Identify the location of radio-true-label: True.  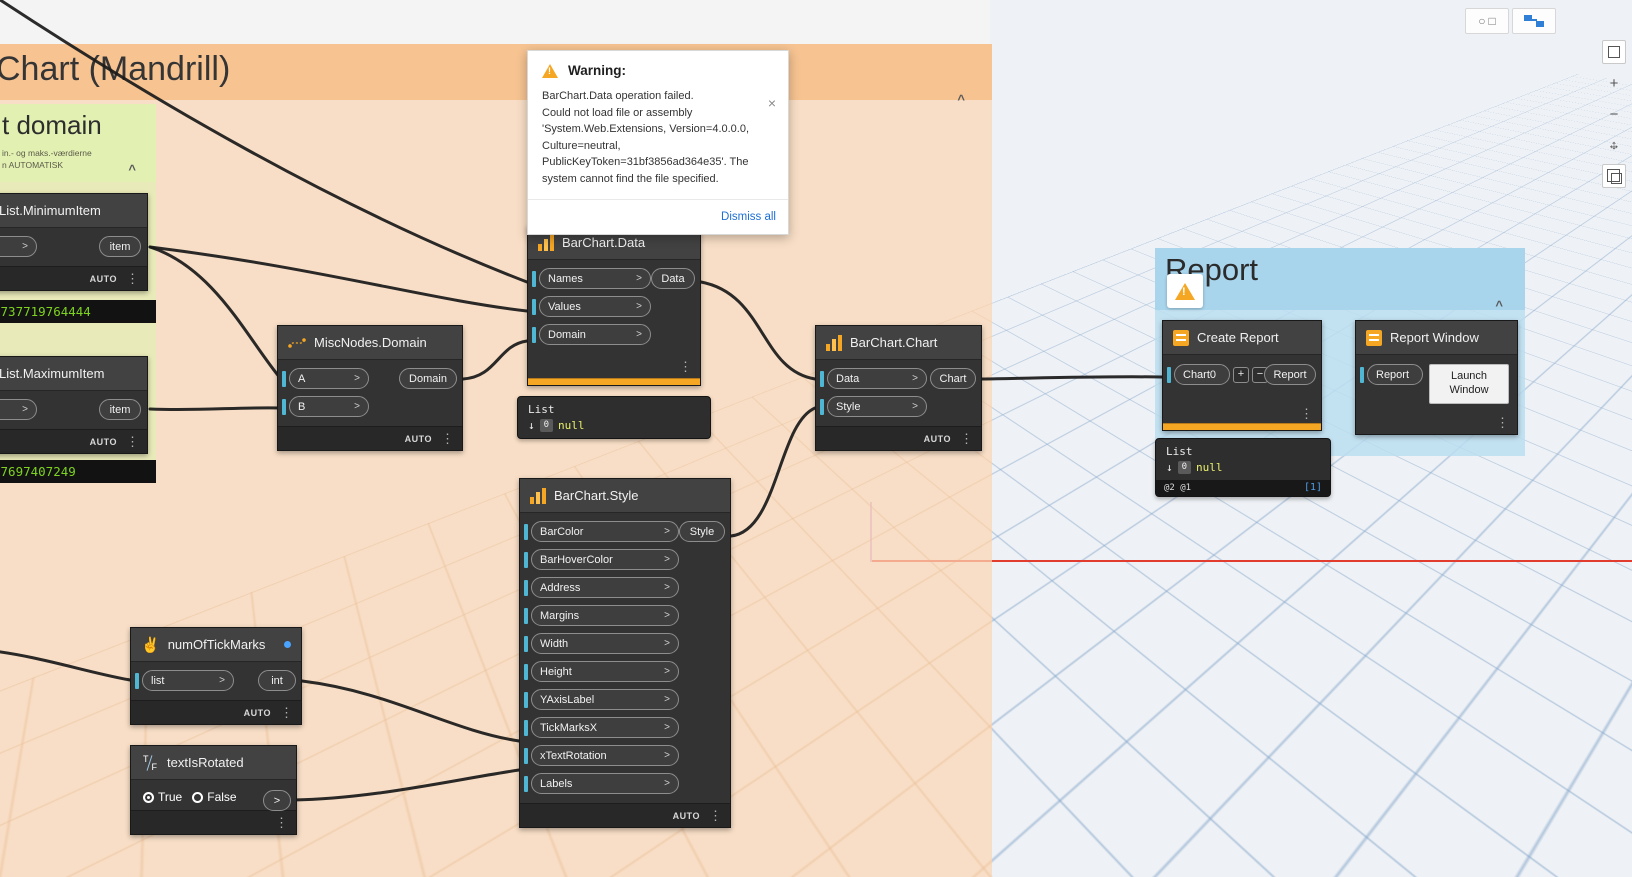
(170, 797).